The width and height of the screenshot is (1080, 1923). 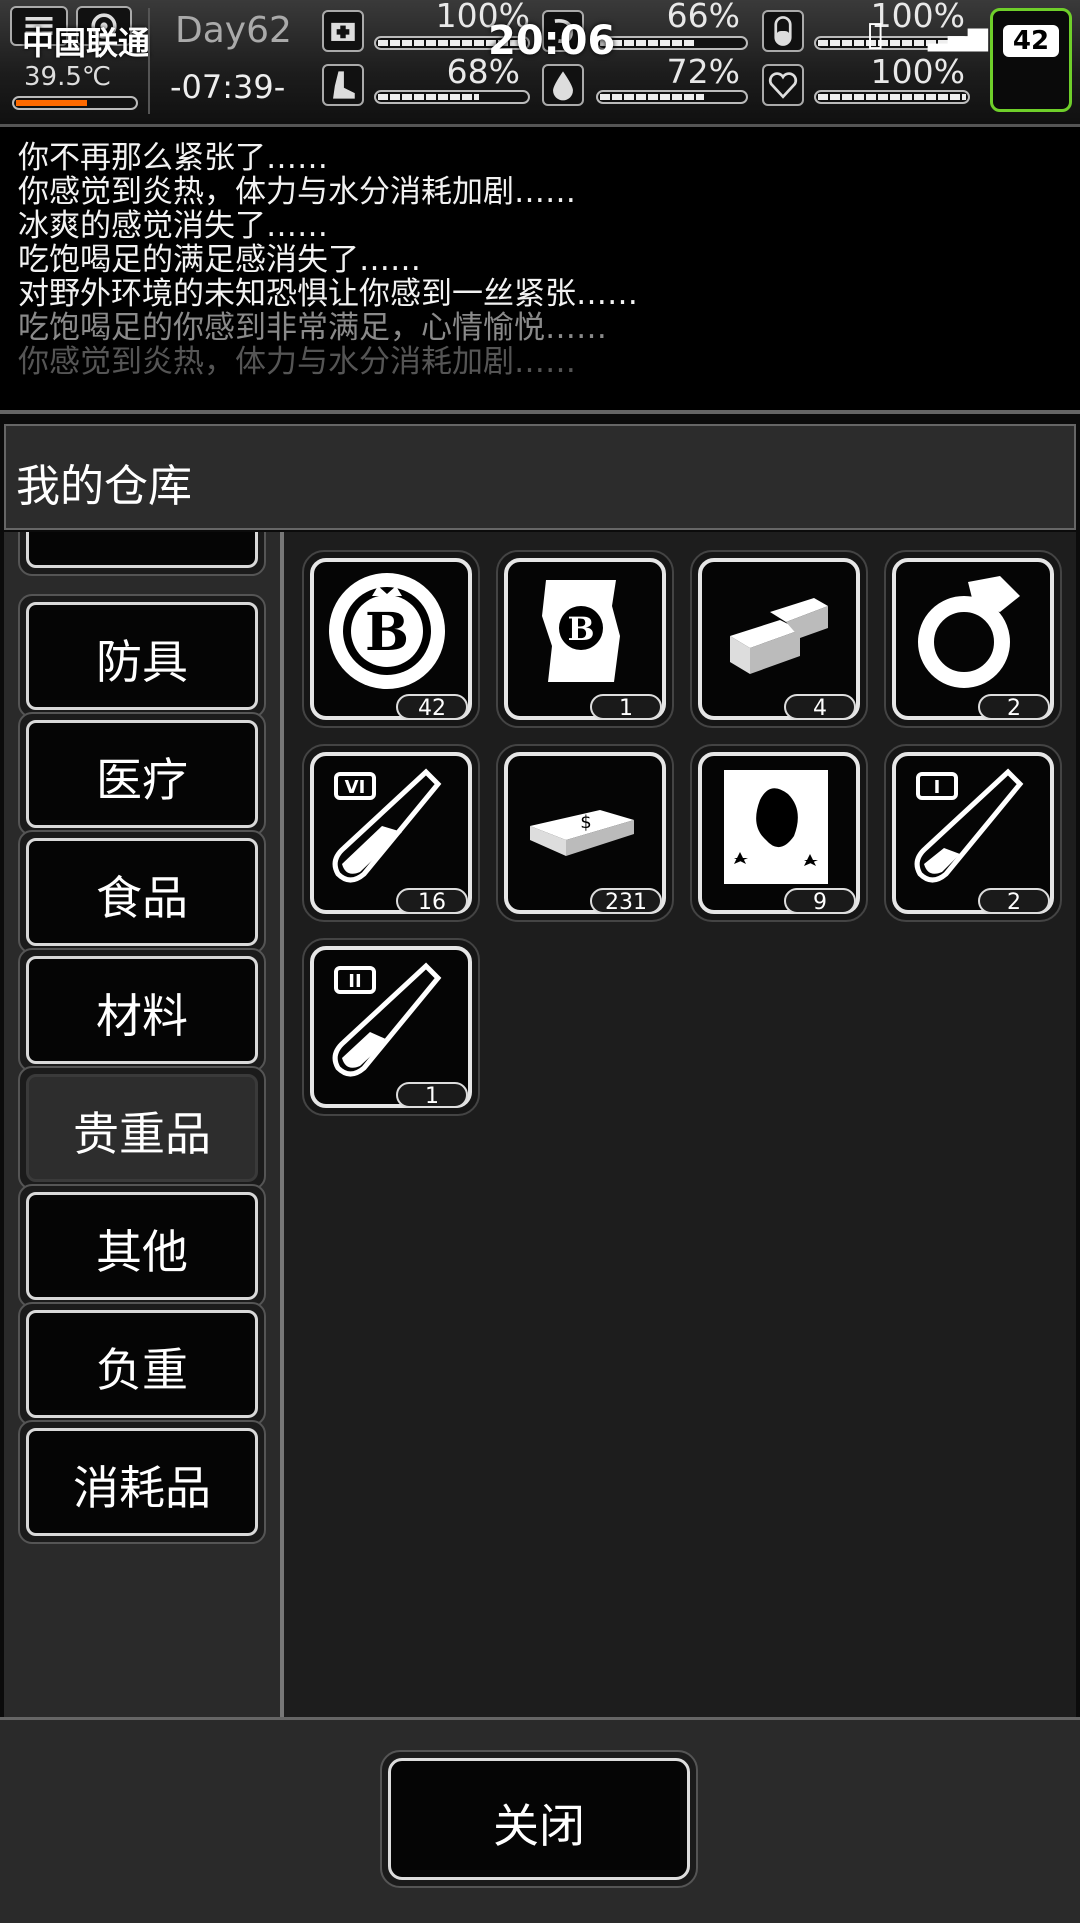 What do you see at coordinates (779, 636) in the screenshot?
I see `gold-bars-icon` at bounding box center [779, 636].